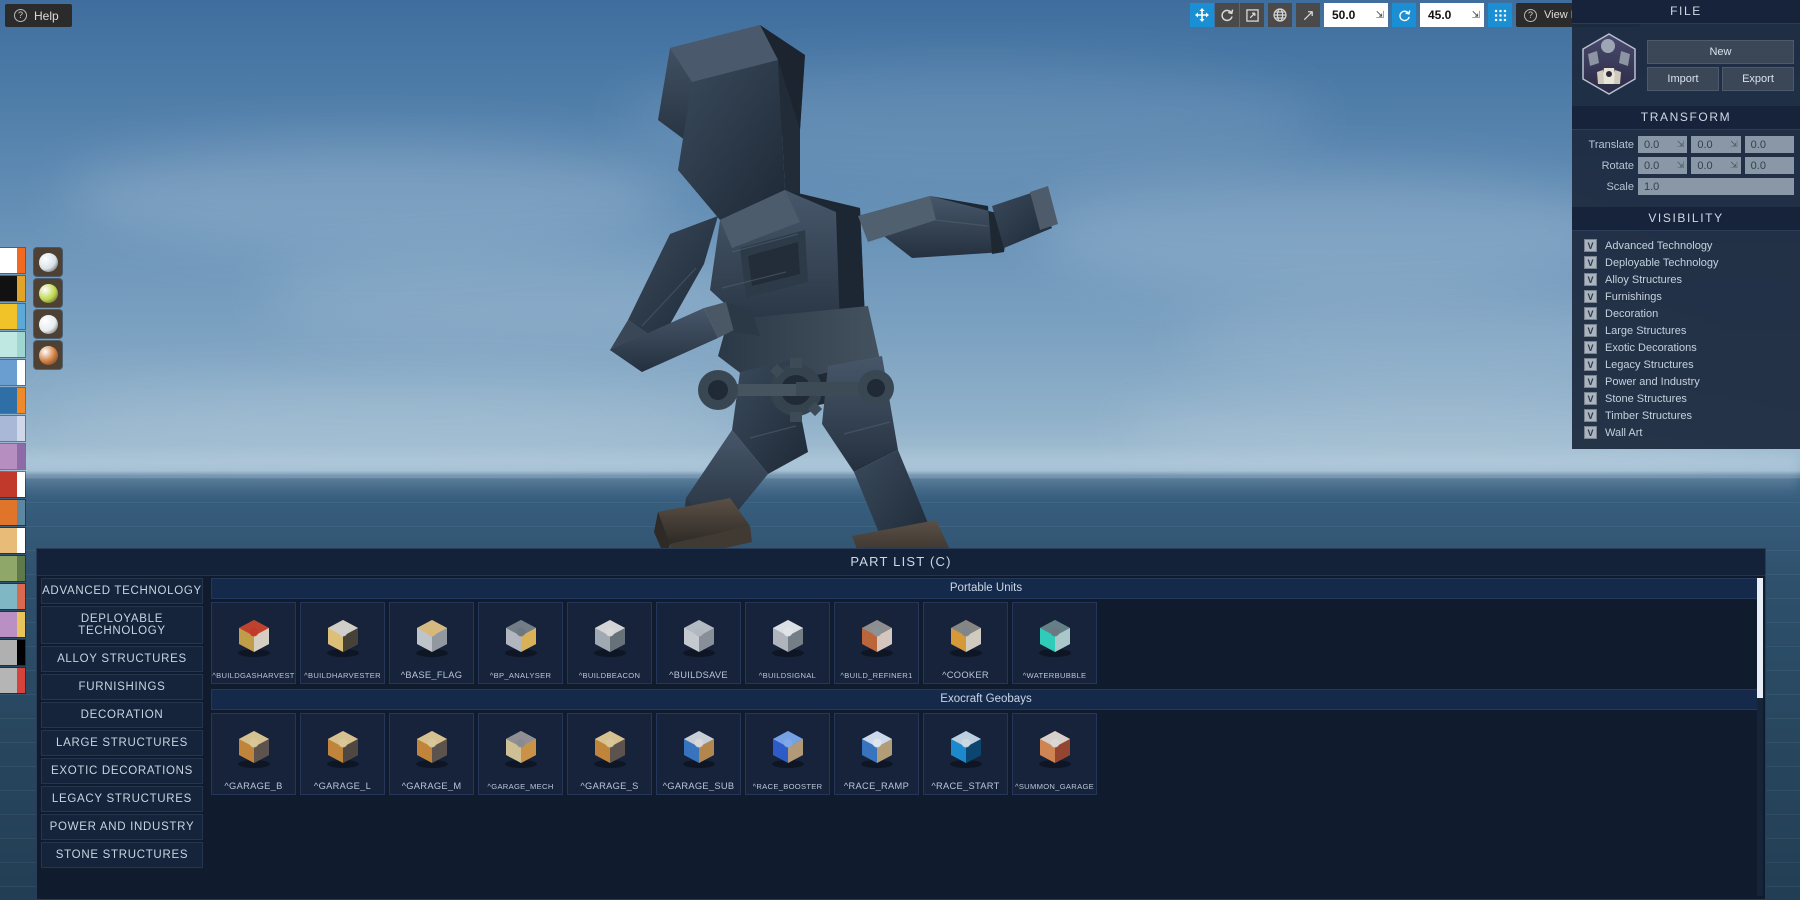 The width and height of the screenshot is (1800, 900). What do you see at coordinates (122, 799) in the screenshot?
I see `category-item: LEGACY STRUCTURES` at bounding box center [122, 799].